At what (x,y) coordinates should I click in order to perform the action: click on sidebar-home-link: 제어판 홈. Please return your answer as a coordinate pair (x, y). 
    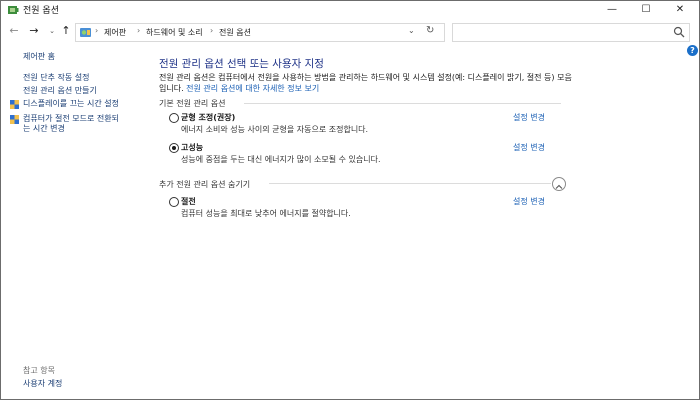
    Looking at the image, I should click on (39, 57).